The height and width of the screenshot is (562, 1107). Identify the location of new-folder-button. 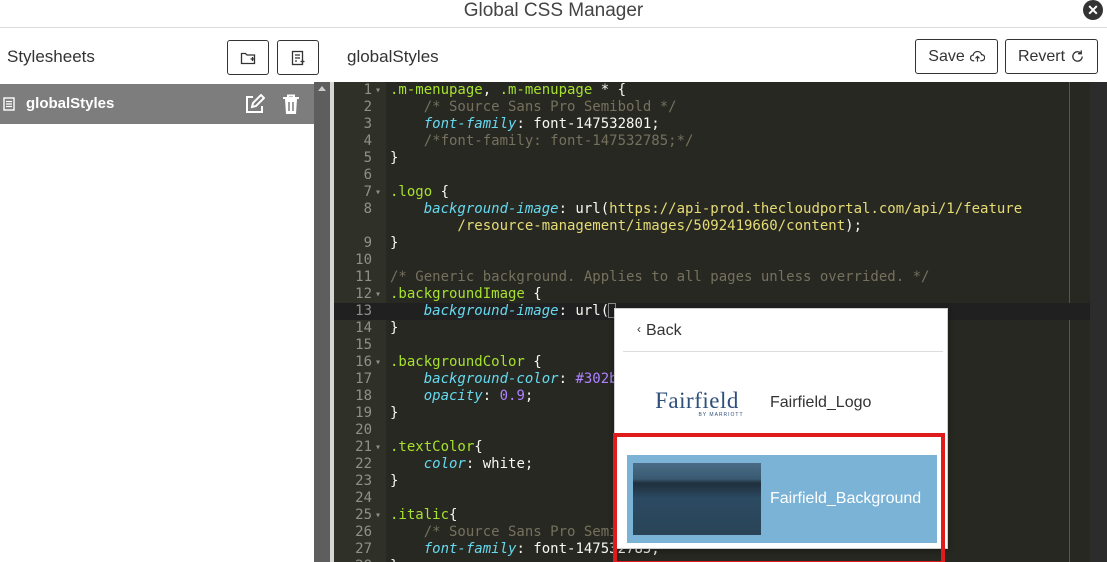
(248, 57).